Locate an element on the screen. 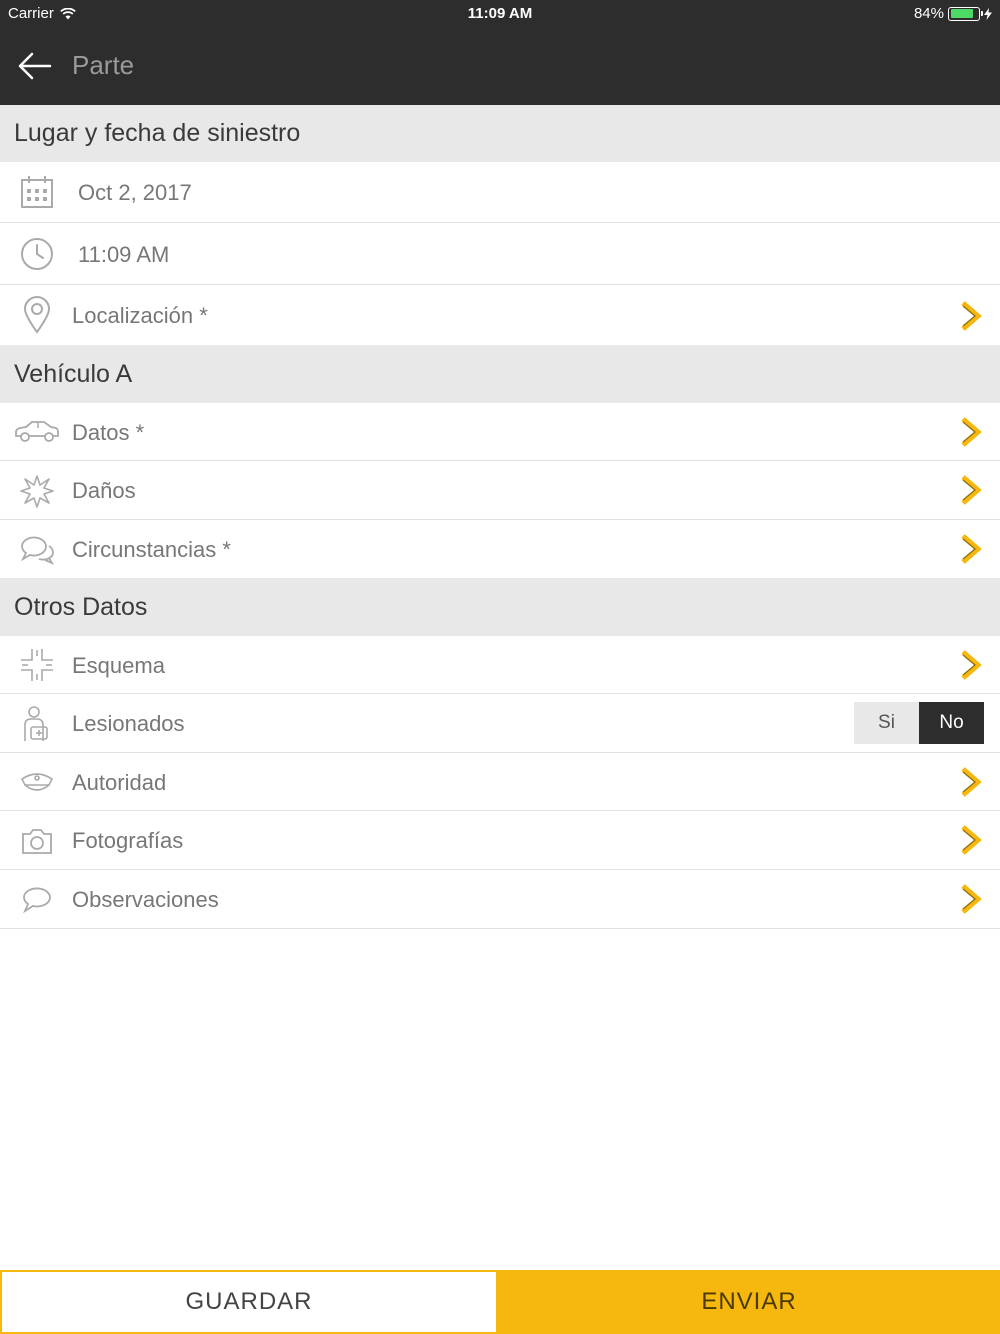 This screenshot has width=1000, height=1334. police-cap-icon is located at coordinates (37, 782).